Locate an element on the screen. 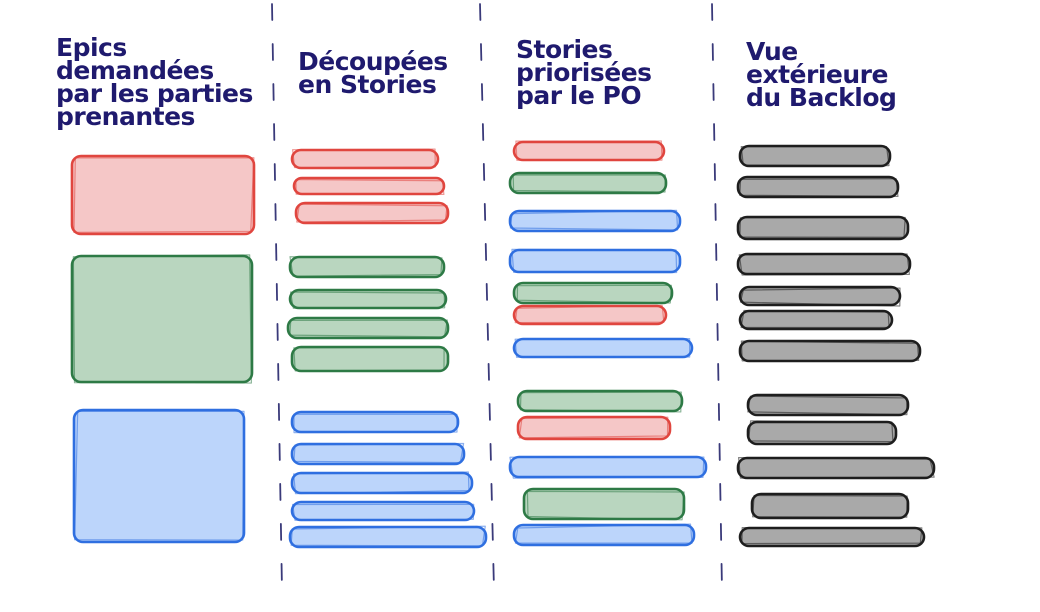 The width and height of the screenshot is (1040, 612). heading-prioritized-line-3: par le PO is located at coordinates (579, 95).